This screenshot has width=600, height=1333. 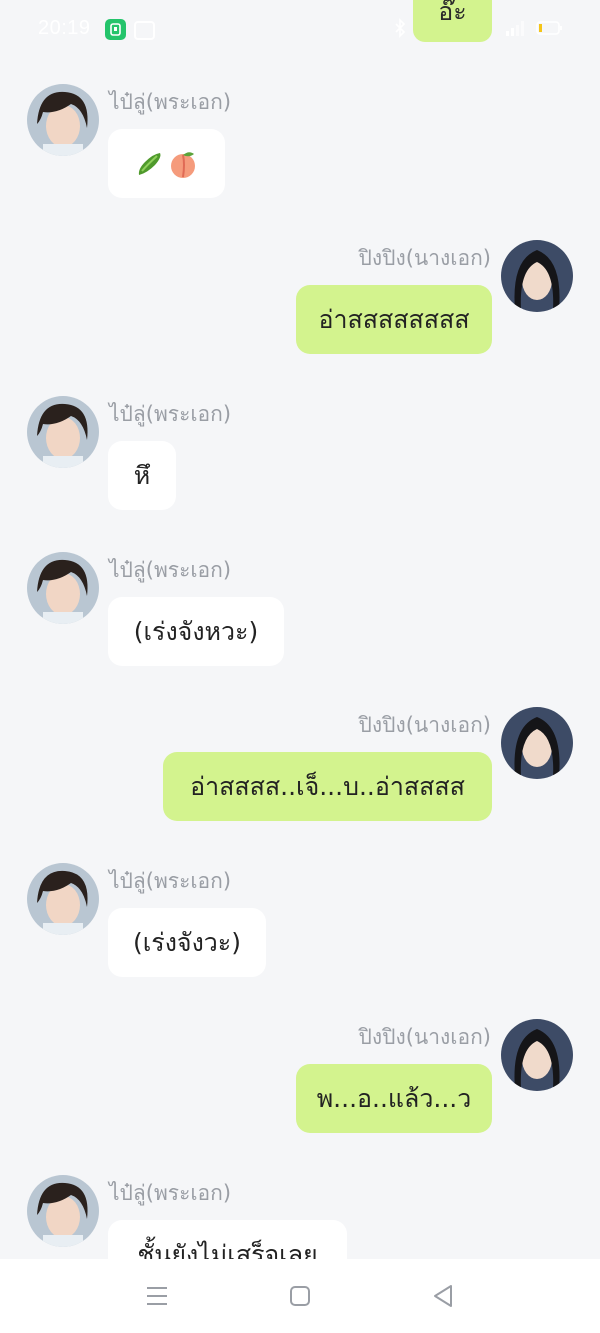 I want to click on home-square-icon, so click(x=300, y=1296).